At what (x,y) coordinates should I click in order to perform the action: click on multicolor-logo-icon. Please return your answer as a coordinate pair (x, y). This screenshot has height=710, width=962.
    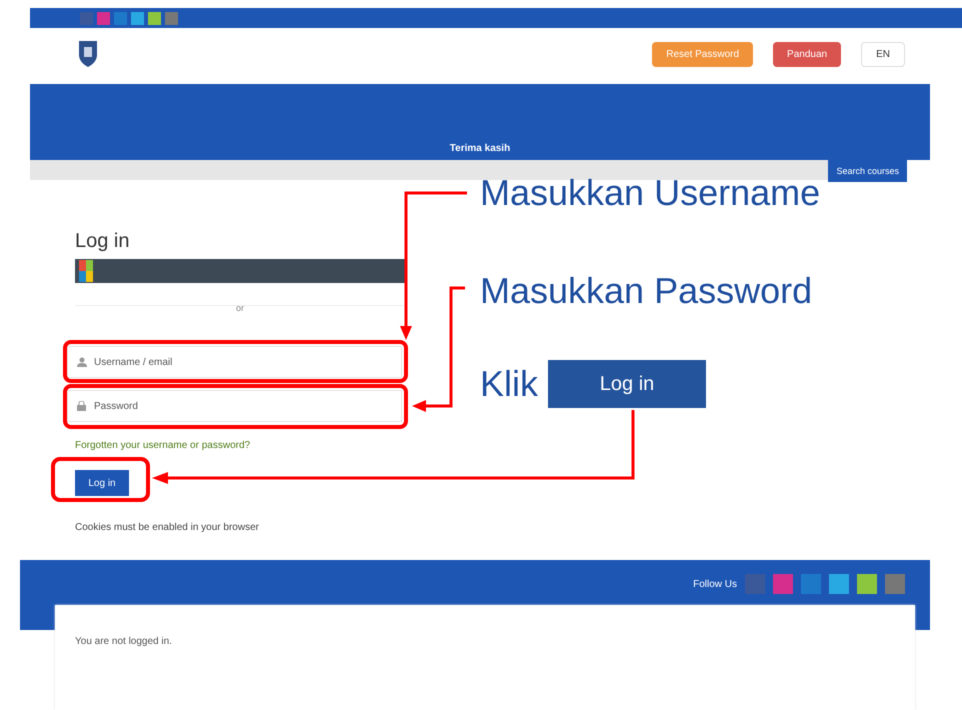
    Looking at the image, I should click on (86, 271).